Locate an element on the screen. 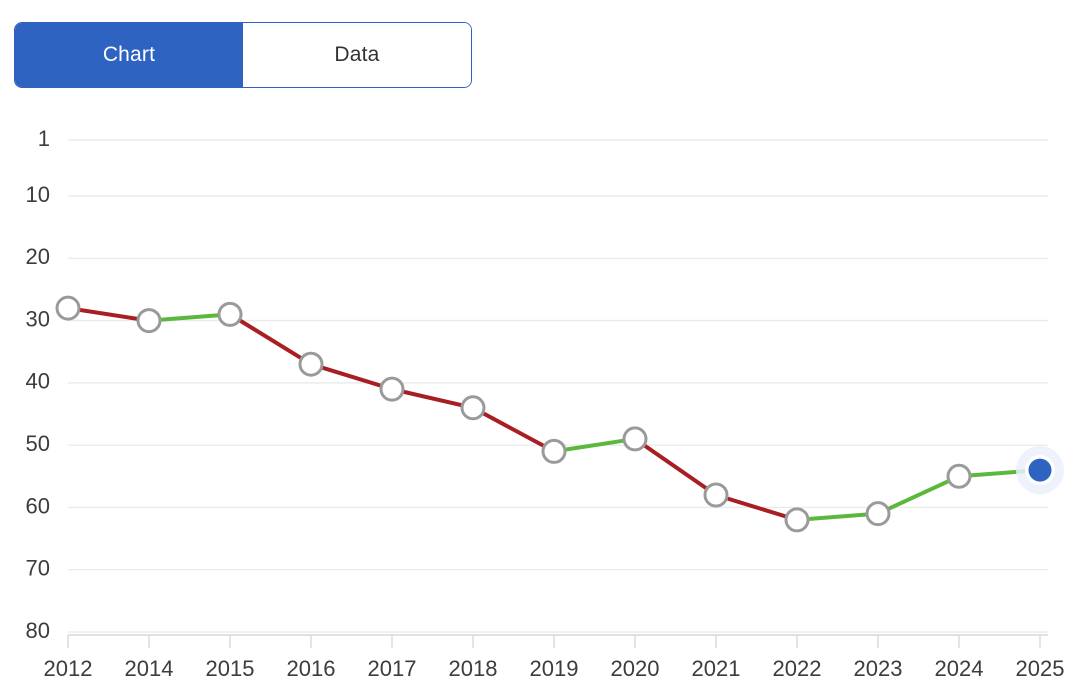 Image resolution: width=1080 pixels, height=700 pixels. x-tick-label-2021: 2021 is located at coordinates (716, 668).